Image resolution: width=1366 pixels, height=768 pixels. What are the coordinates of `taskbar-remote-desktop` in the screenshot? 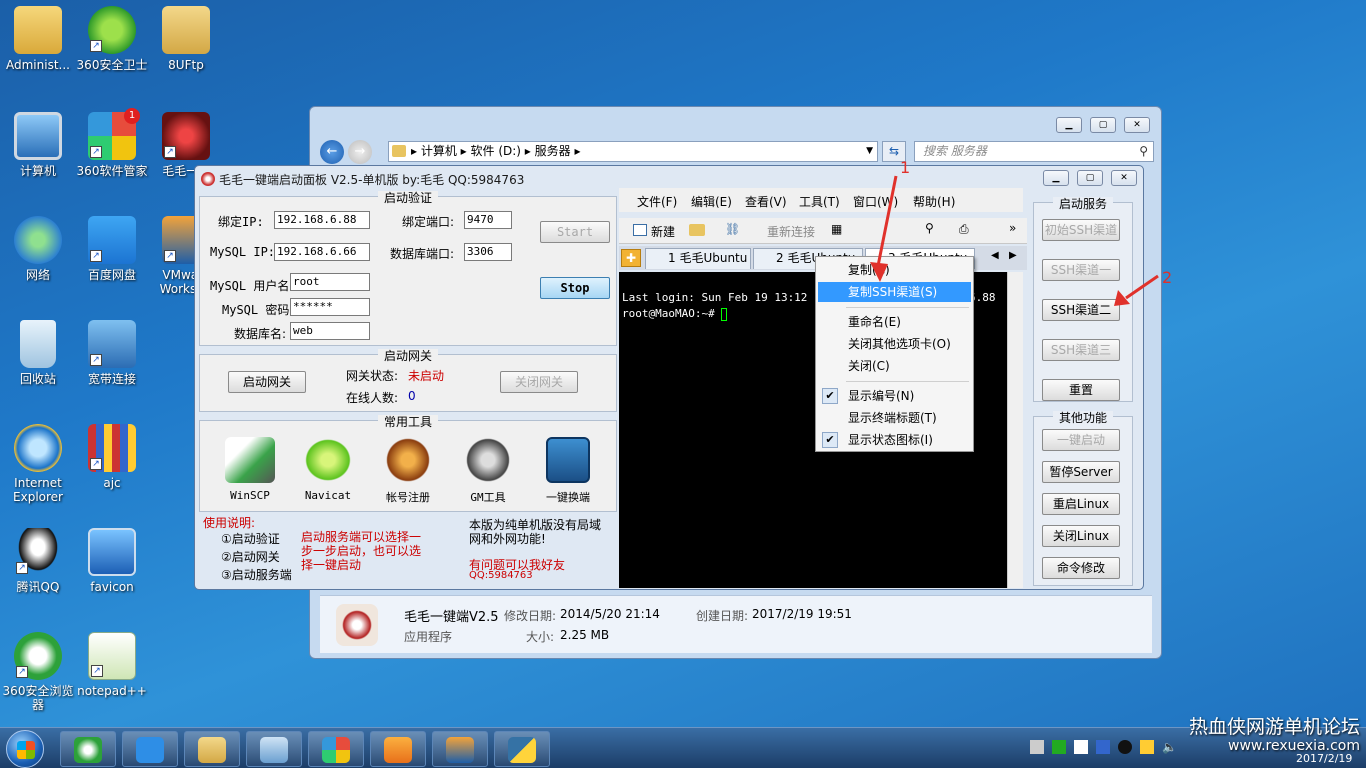 It's located at (274, 749).